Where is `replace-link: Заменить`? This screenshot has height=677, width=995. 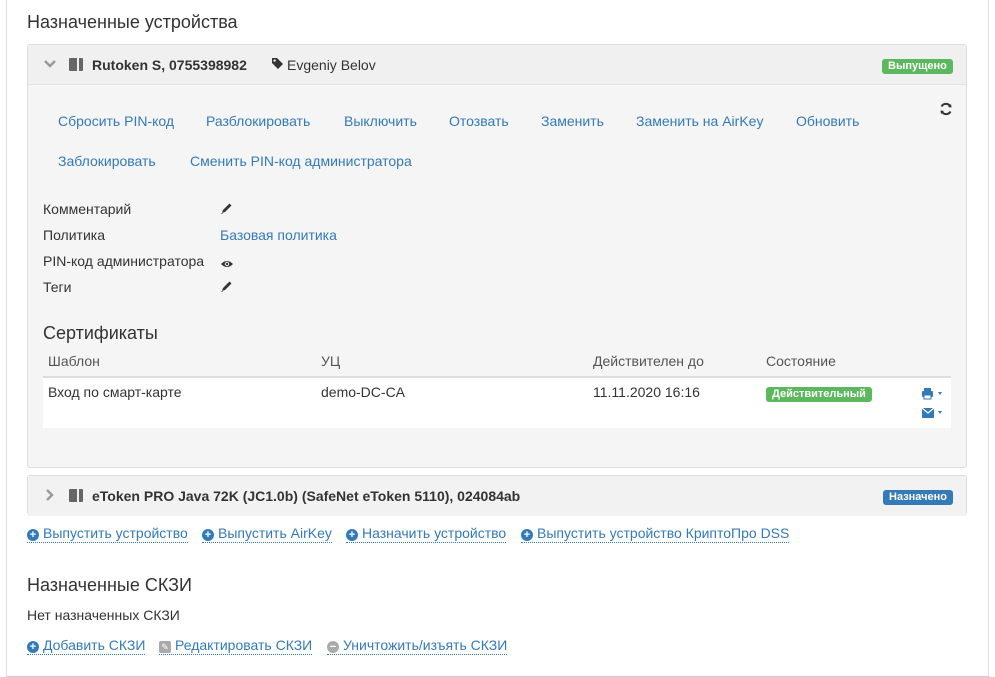
replace-link: Заменить is located at coordinates (572, 121).